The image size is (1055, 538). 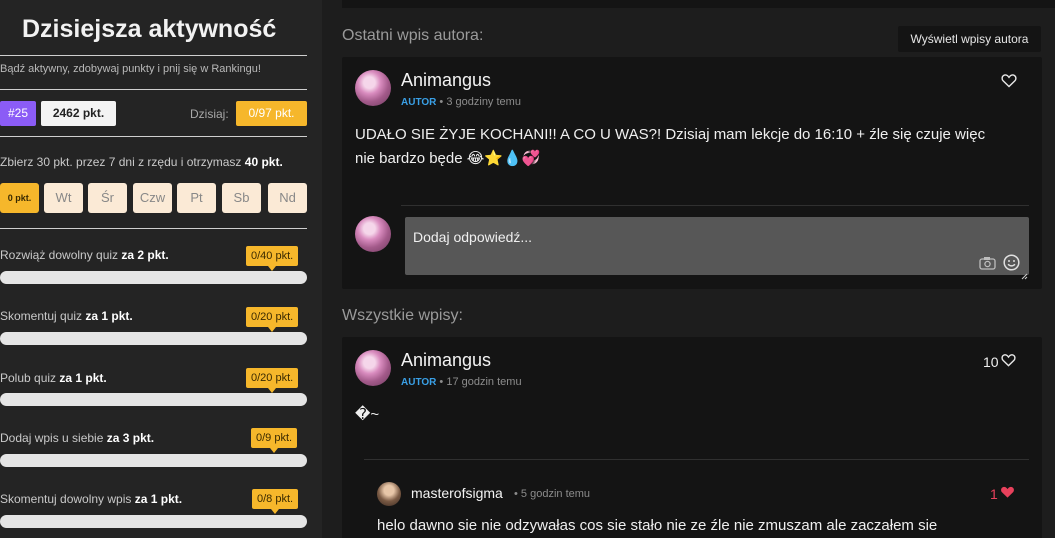 I want to click on comment-like-count: 1, so click(x=994, y=493).